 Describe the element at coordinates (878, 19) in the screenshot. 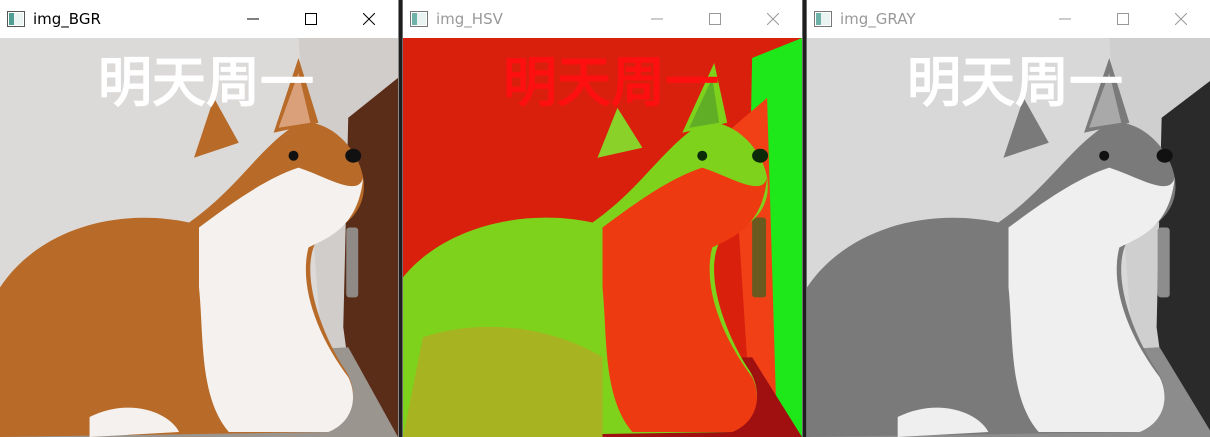

I see `window-title: img_GRAY` at that location.